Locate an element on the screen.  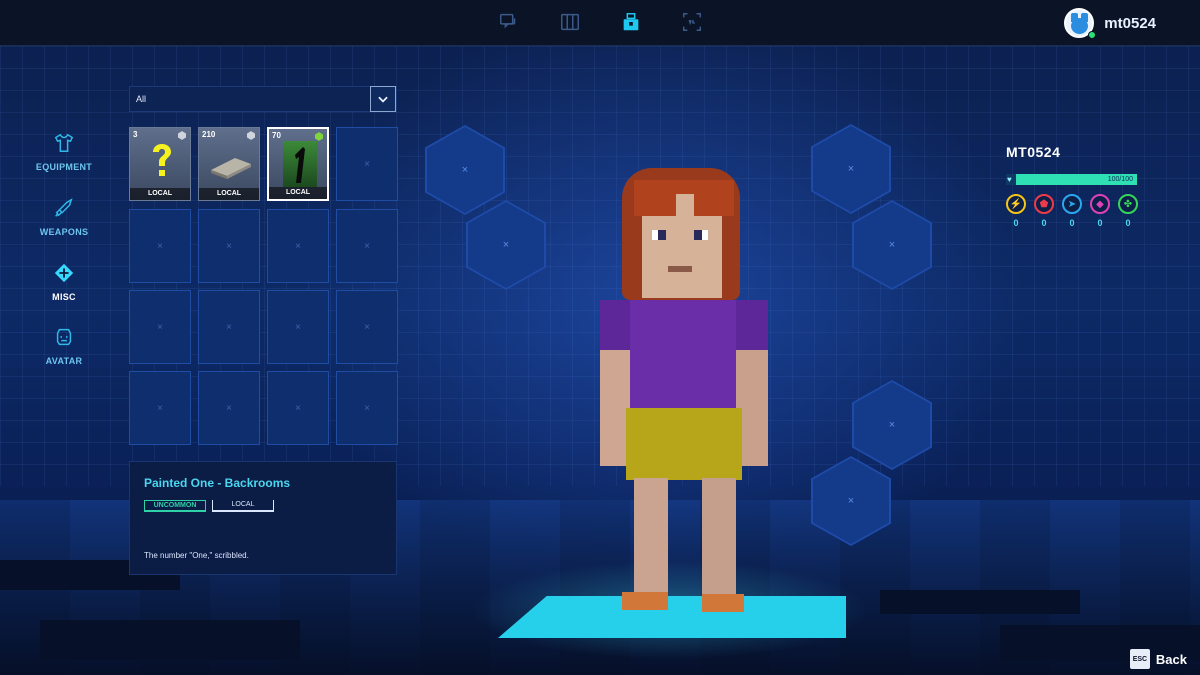
question-mark-icon is located at coordinates (162, 160).